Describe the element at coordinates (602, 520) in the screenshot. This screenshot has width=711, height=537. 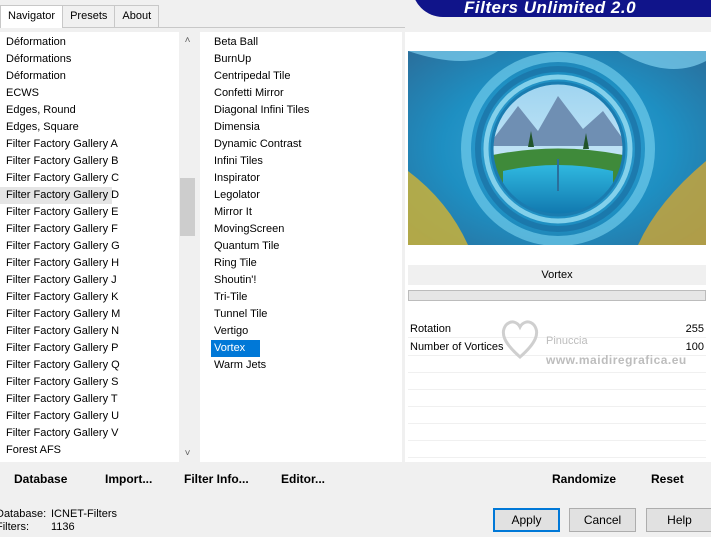
I see `cancel-button: Cancel` at that location.